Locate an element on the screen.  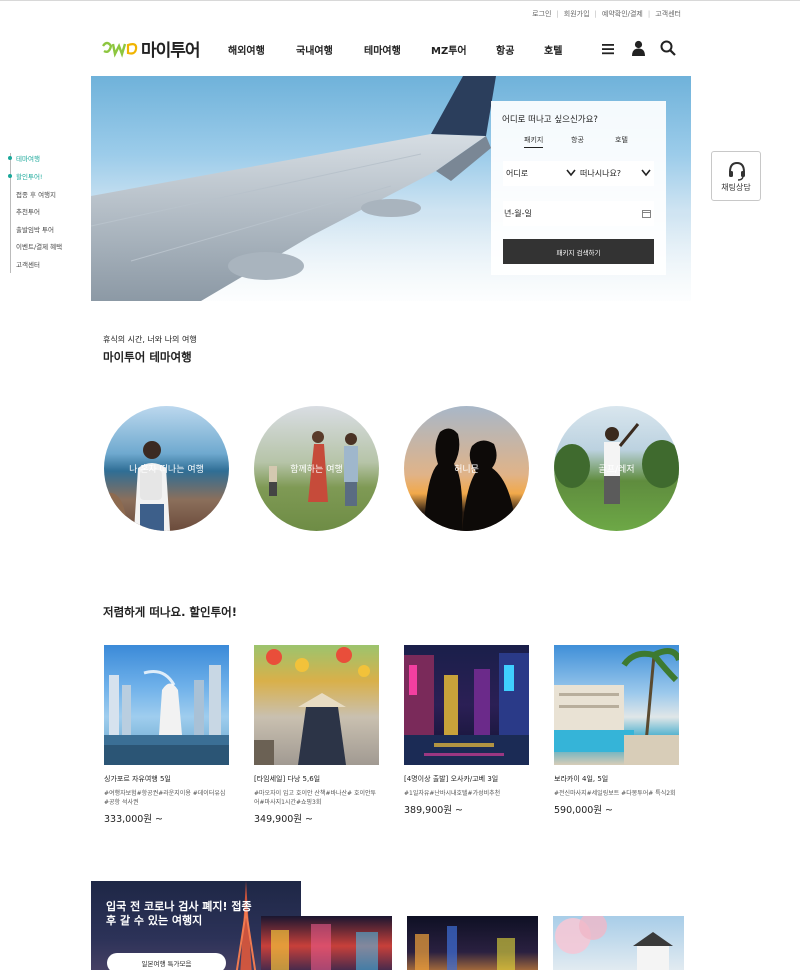
quick-item-event: 이벤트/결제 혜택 is located at coordinates (39, 246).